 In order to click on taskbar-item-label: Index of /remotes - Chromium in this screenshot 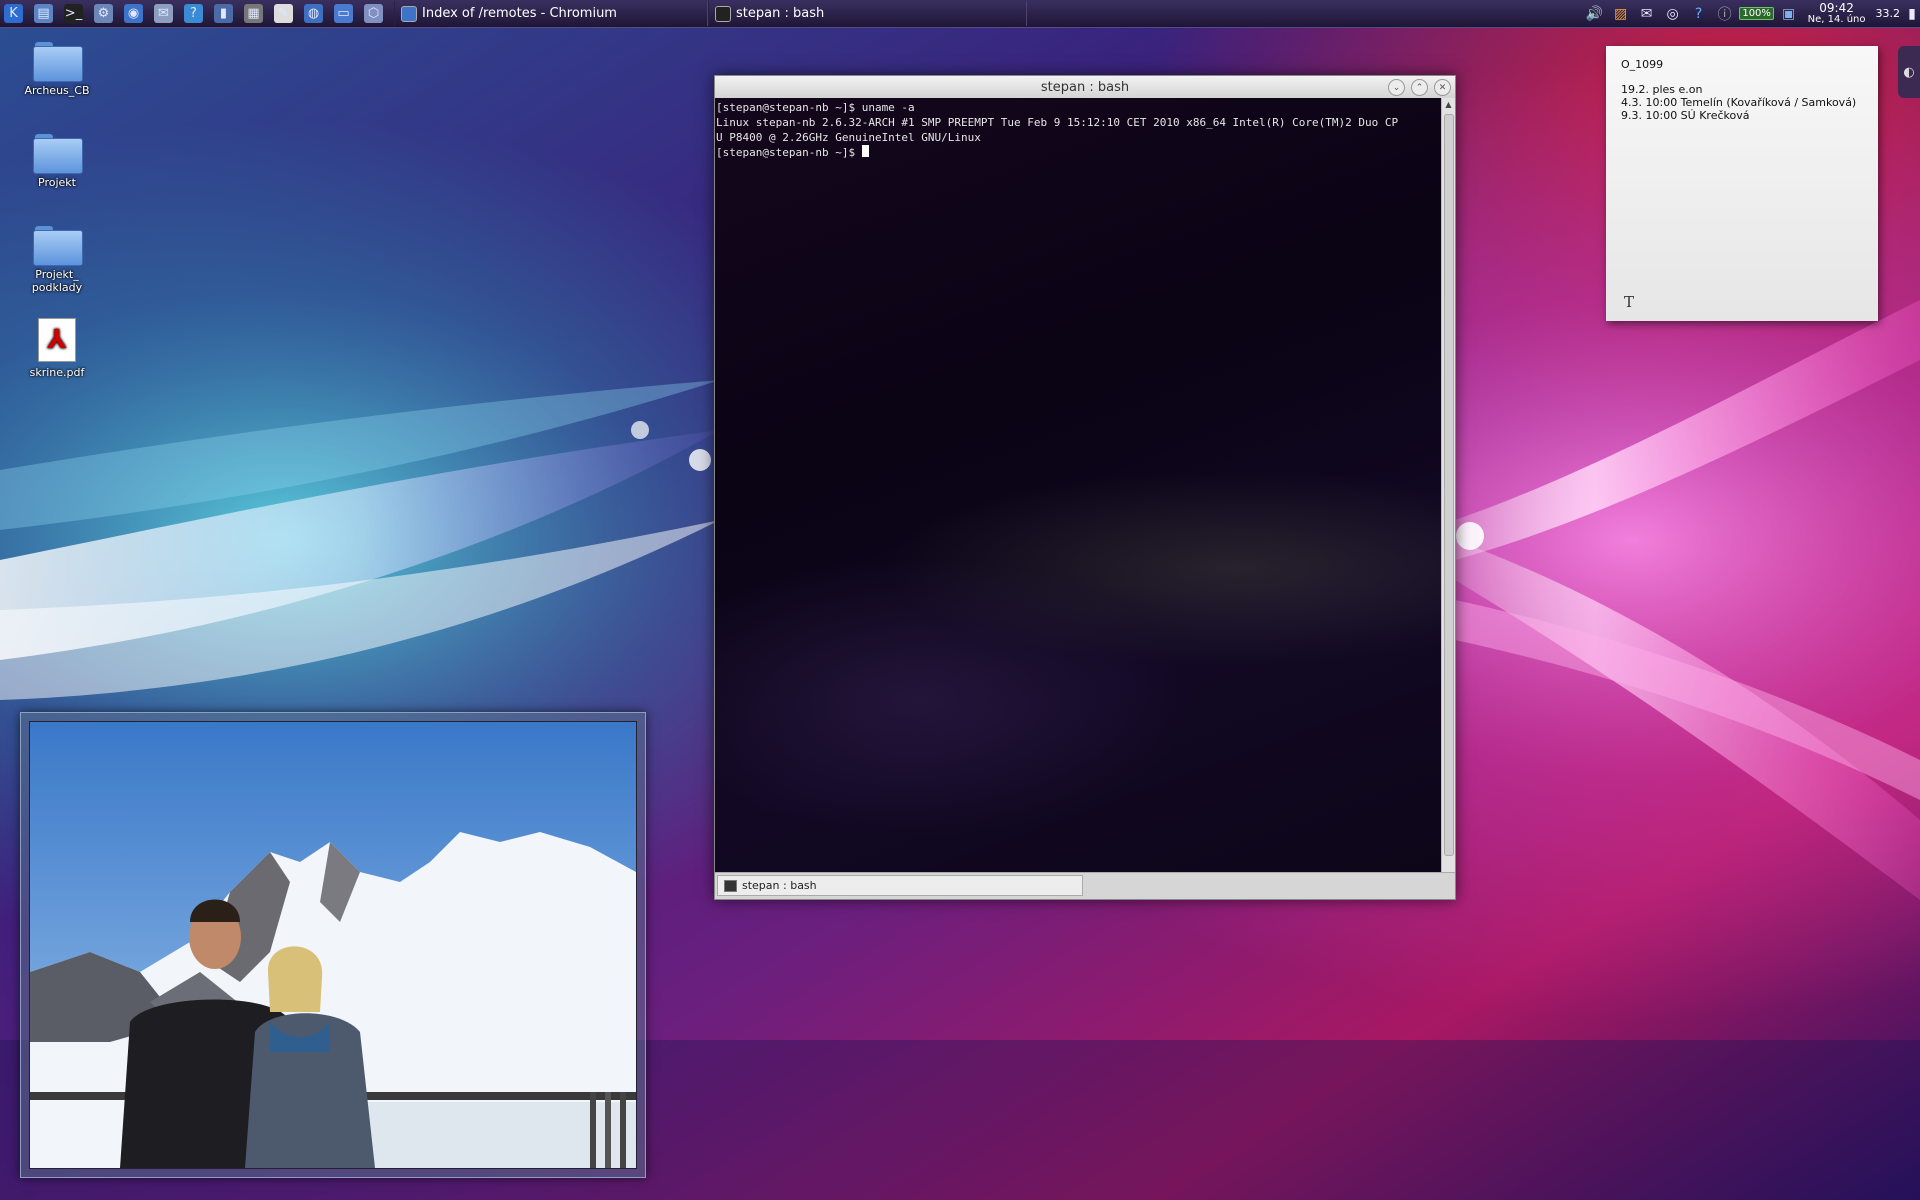, I will do `click(519, 13)`.